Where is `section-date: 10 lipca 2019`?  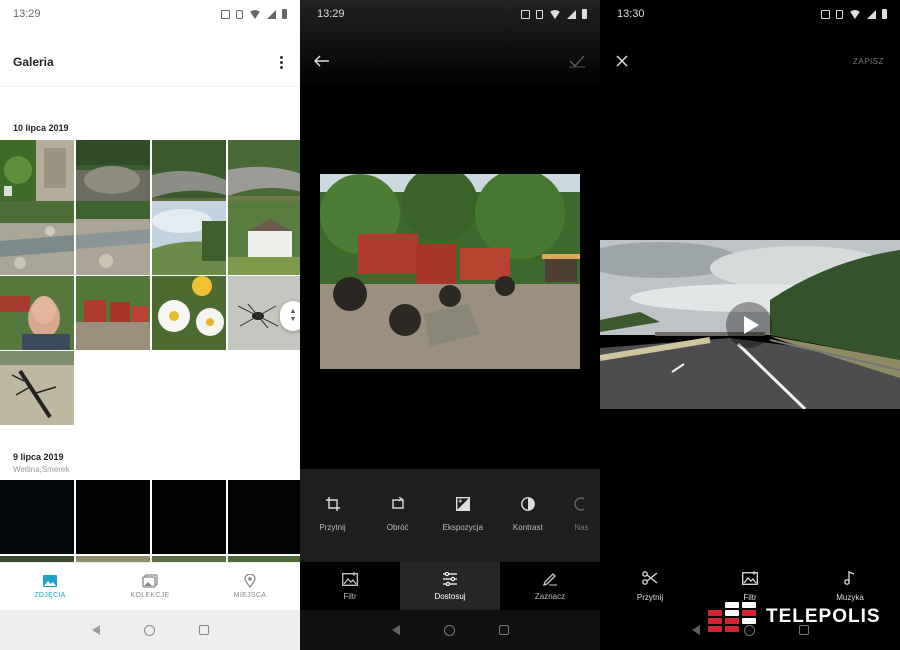 section-date: 10 lipca 2019 is located at coordinates (41, 128).